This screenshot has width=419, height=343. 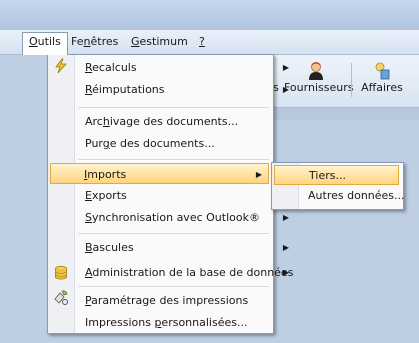 I want to click on menu-fenetres-label: êtres, so click(x=104, y=41).